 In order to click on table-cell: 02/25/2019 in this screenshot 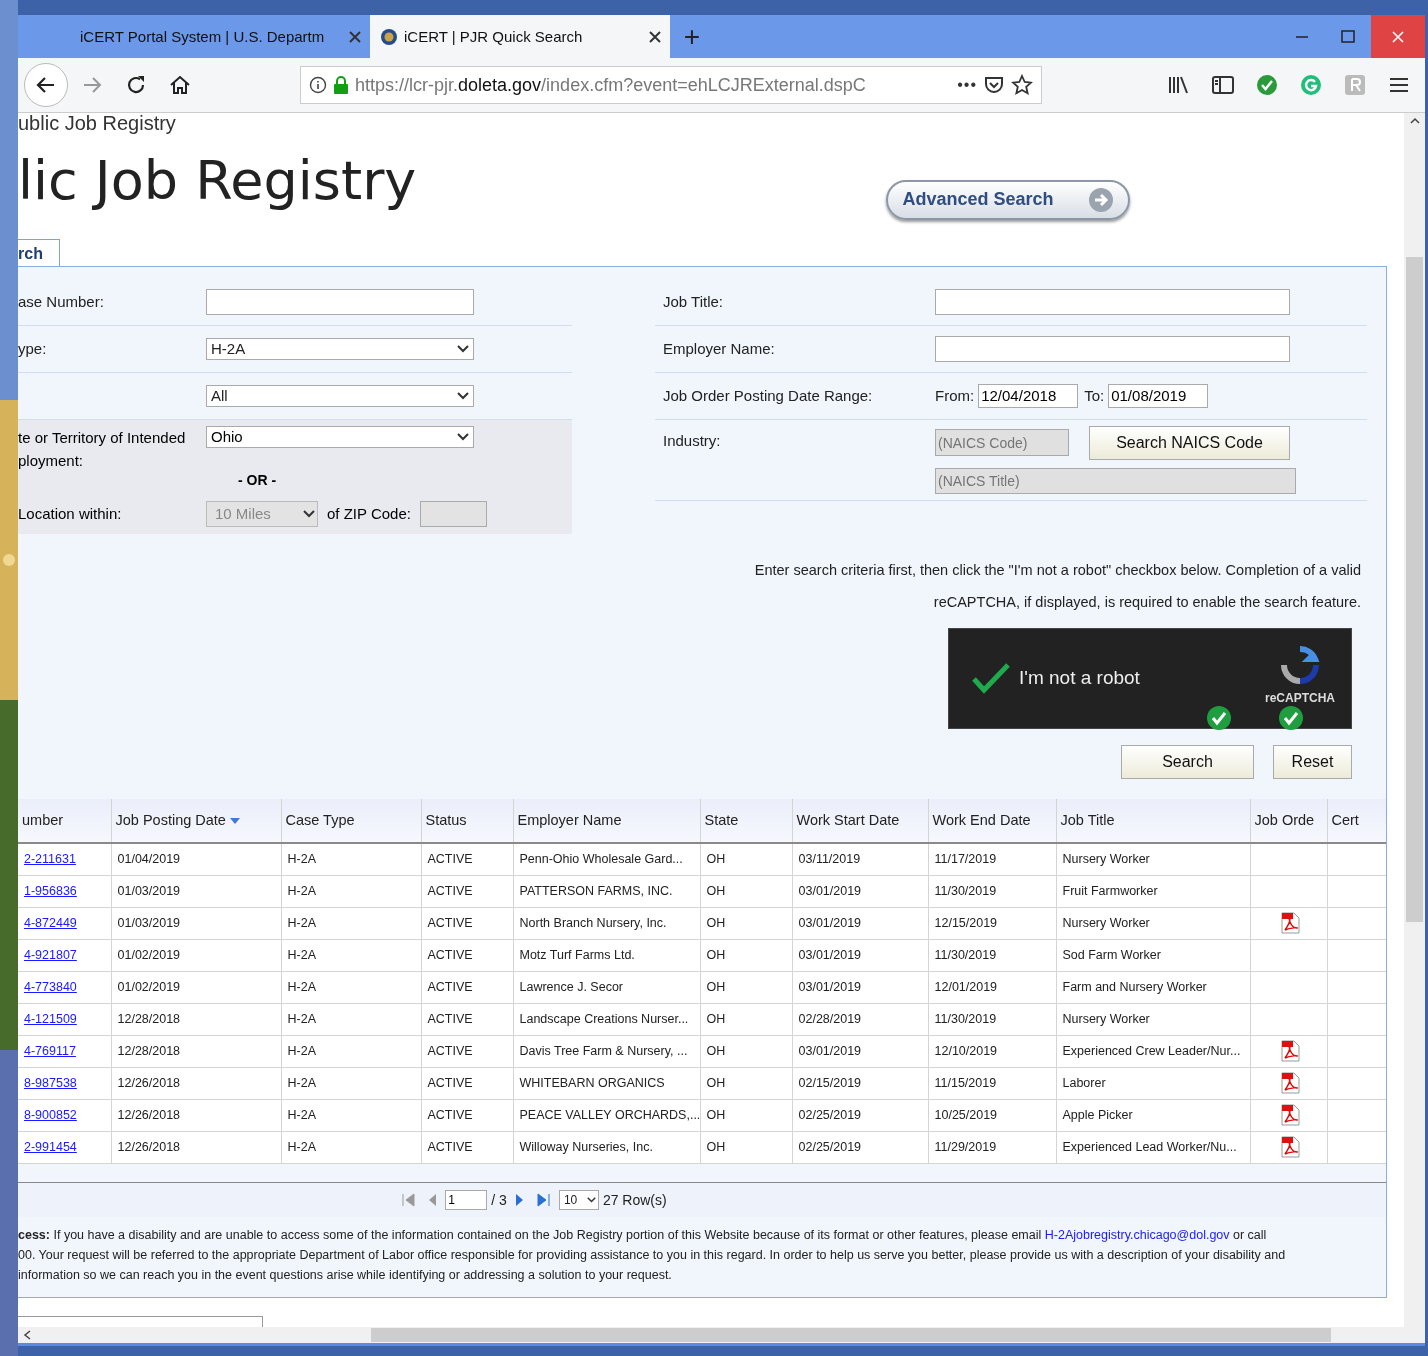, I will do `click(860, 1147)`.